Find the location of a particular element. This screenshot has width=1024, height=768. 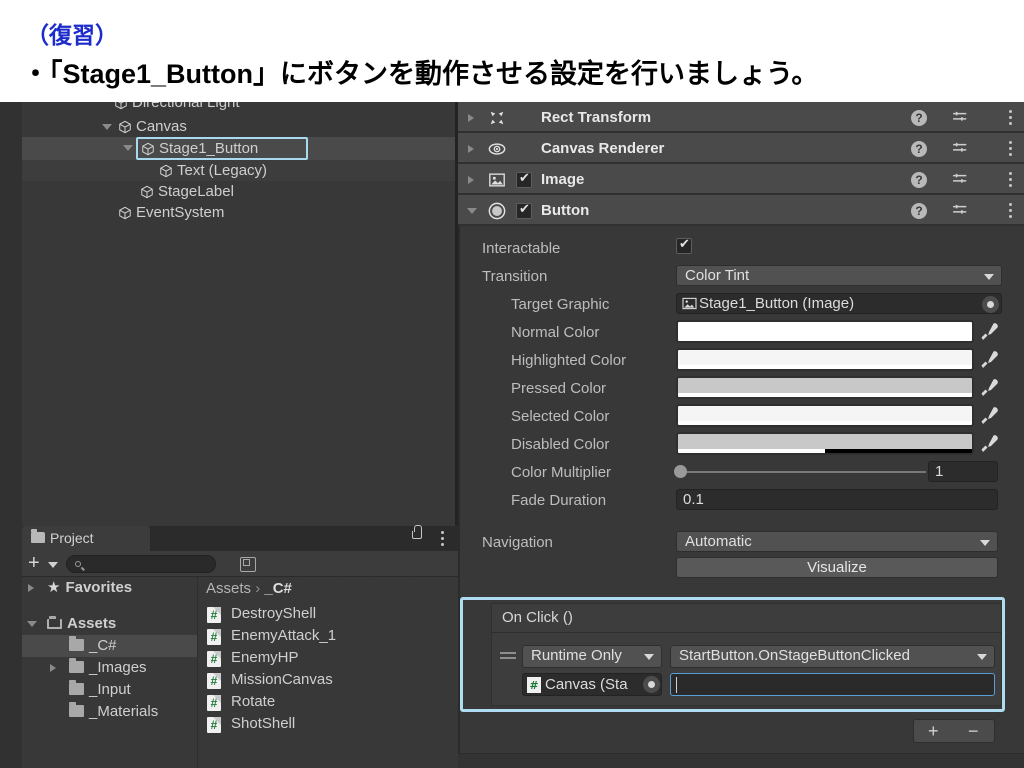

tree-item-materials: _Materials is located at coordinates (109, 712).